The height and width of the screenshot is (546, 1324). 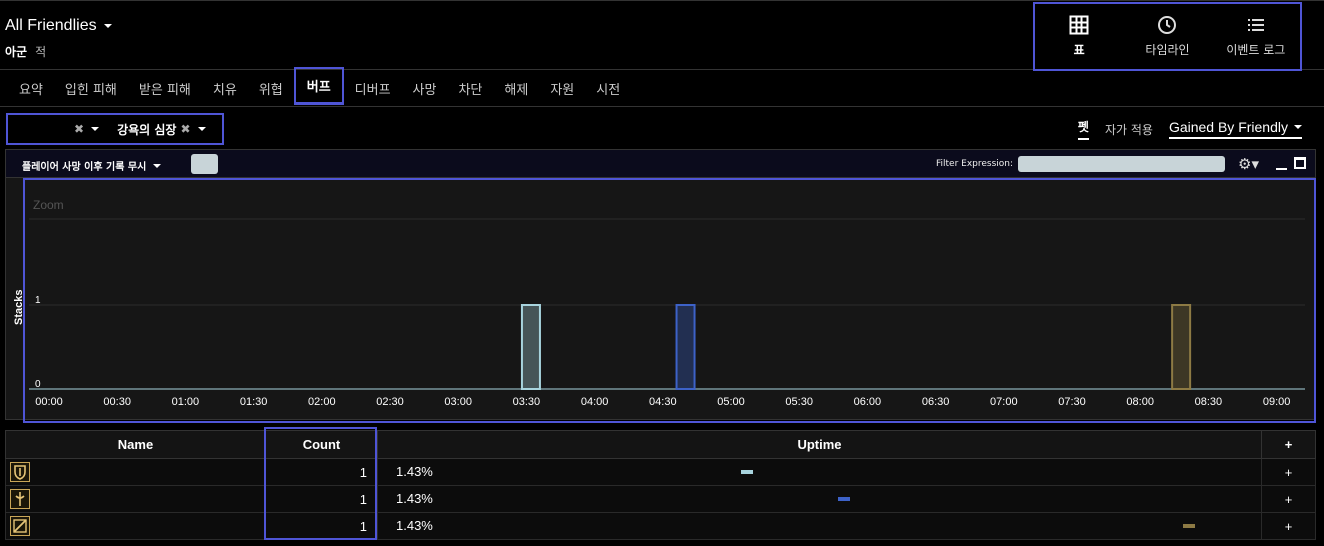 I want to click on slash-icon, so click(x=20, y=526).